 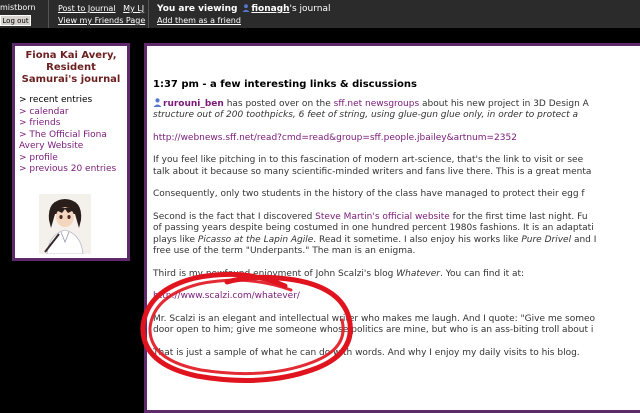 What do you see at coordinates (270, 9) in the screenshot?
I see `viewed-user-link: fionagh` at bounding box center [270, 9].